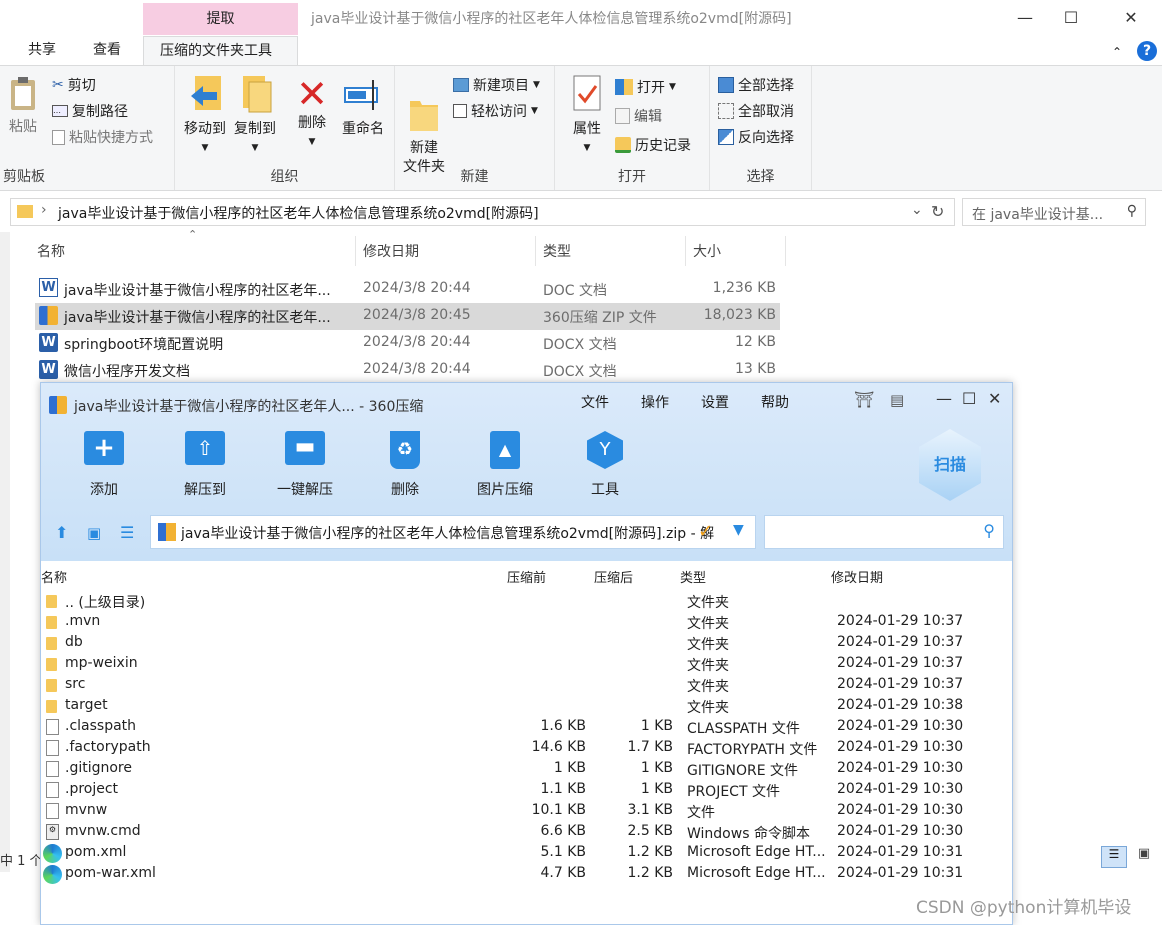 The height and width of the screenshot is (925, 1162). Describe the element at coordinates (969, 398) in the screenshot. I see `zip-maximize-button: ☐` at that location.